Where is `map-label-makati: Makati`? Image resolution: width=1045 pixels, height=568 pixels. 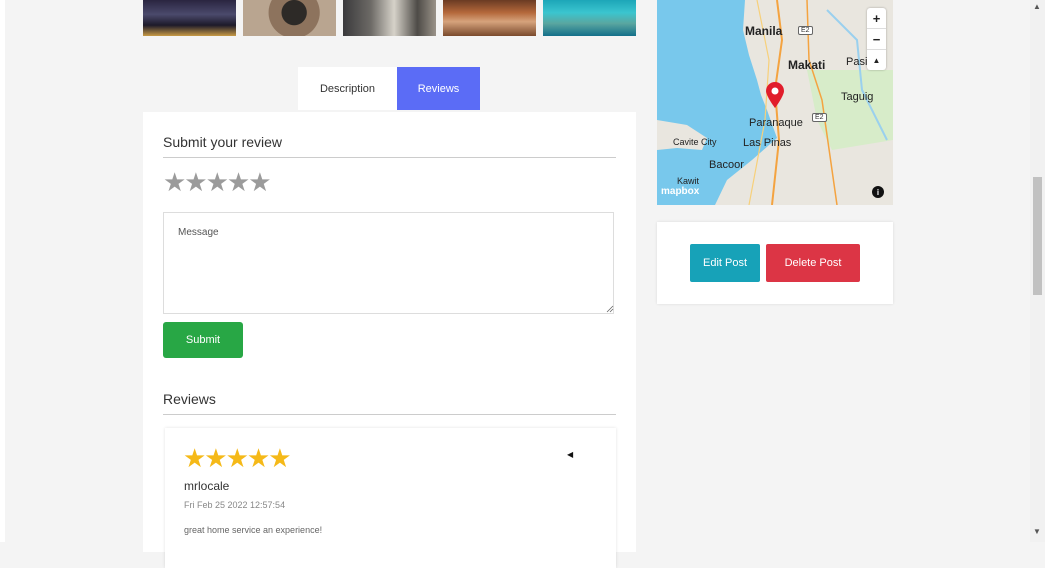
map-label-makati: Makati is located at coordinates (807, 65).